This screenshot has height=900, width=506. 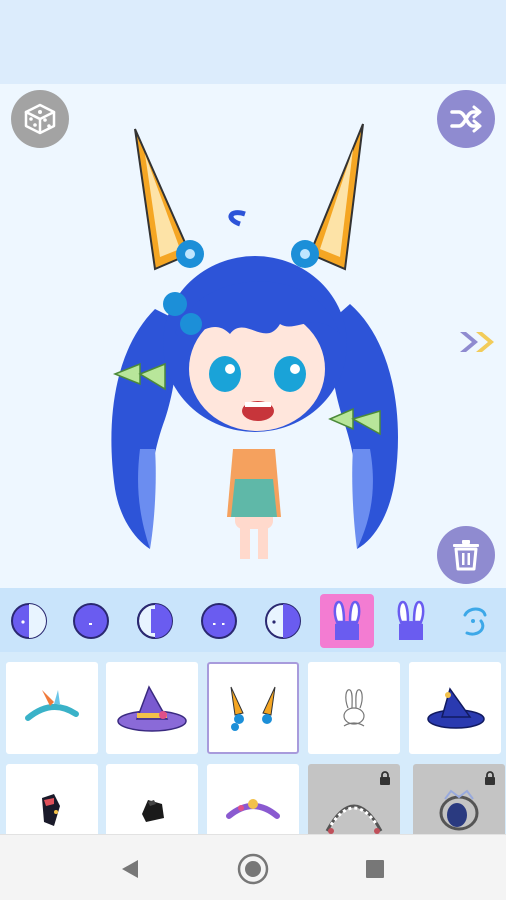 I want to click on nav-home-button, so click(x=253, y=869).